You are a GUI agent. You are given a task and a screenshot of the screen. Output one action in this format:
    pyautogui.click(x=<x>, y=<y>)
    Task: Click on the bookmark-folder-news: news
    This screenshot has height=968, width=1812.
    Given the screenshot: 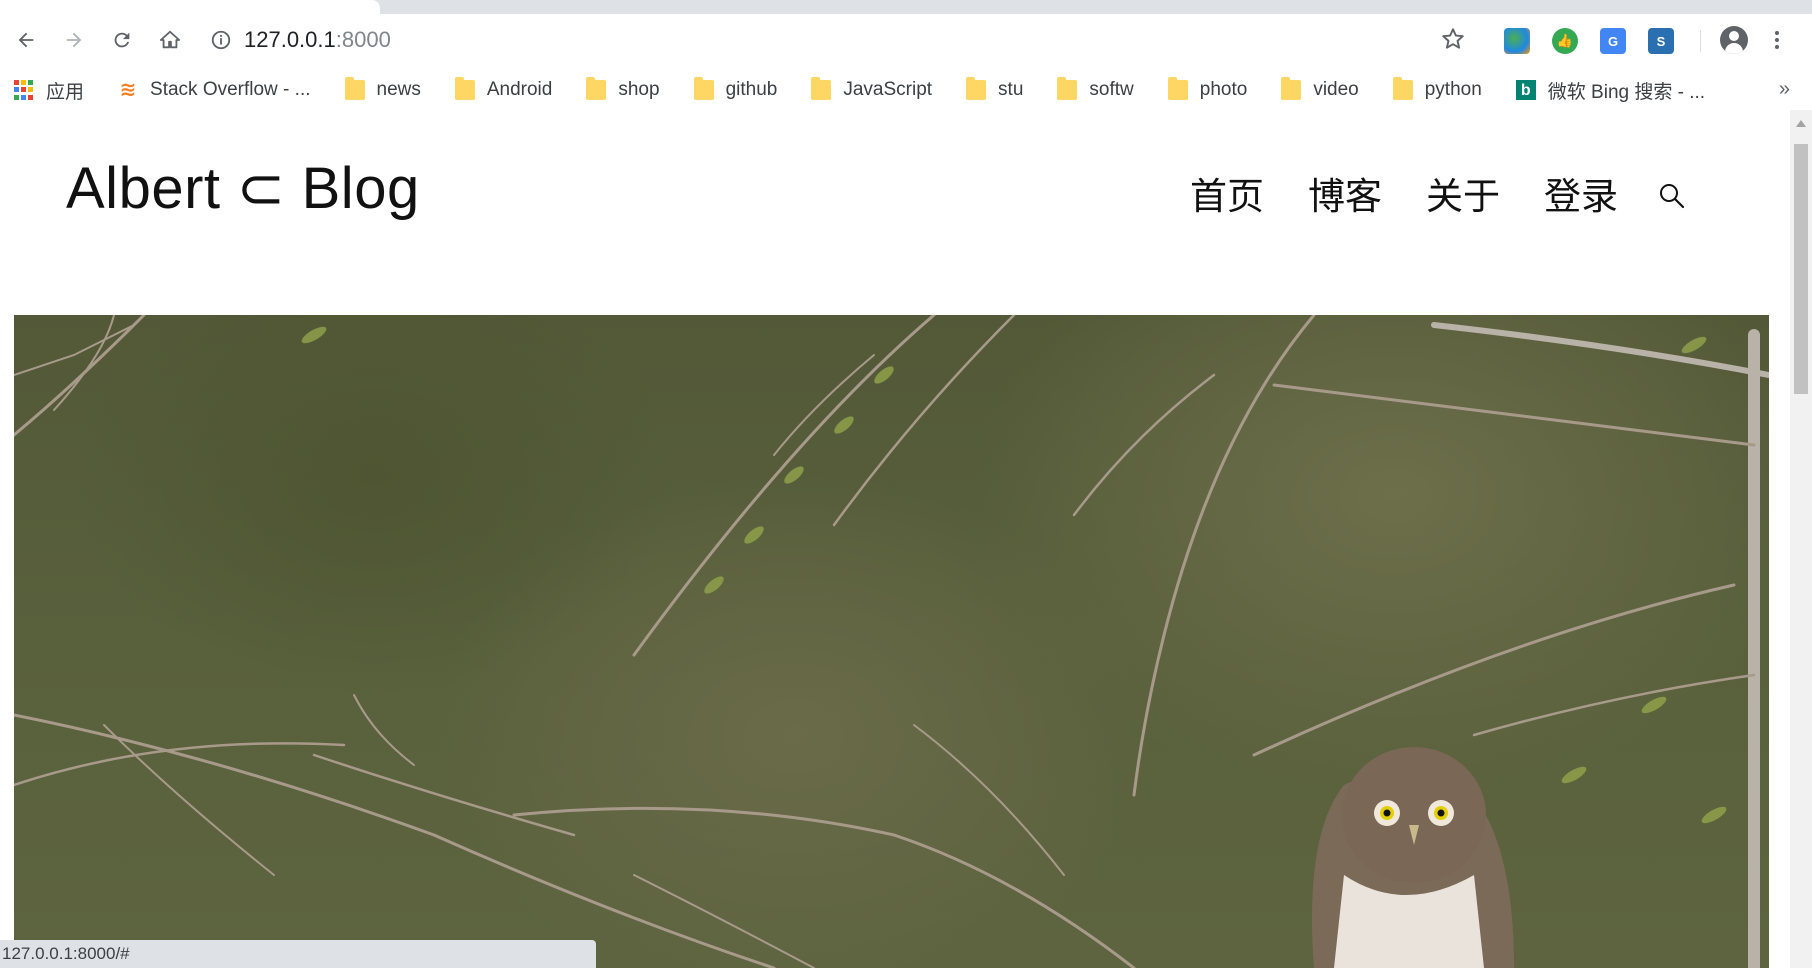 What is the action you would take?
    pyautogui.click(x=382, y=89)
    